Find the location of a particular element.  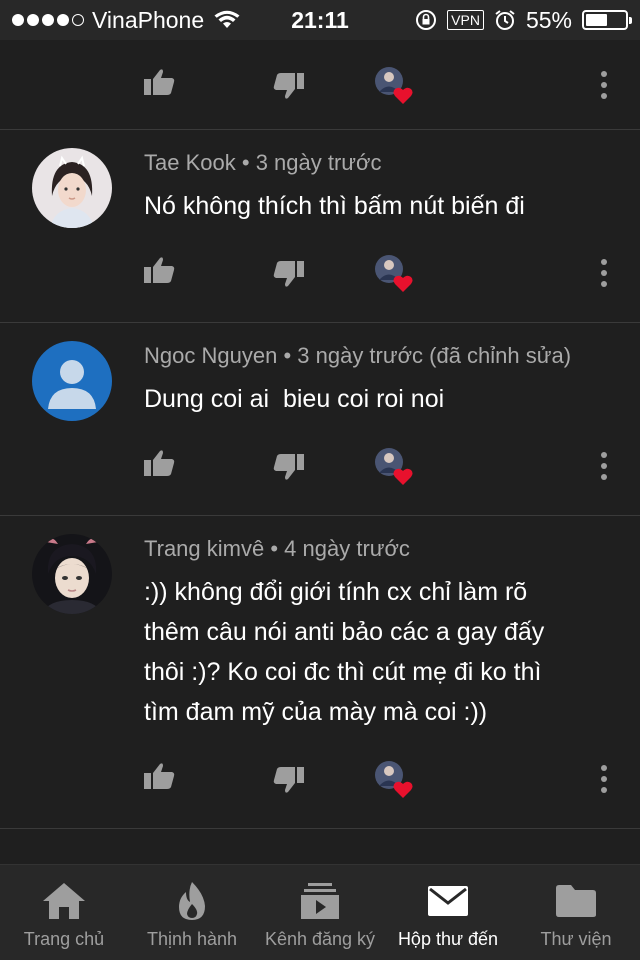

signal-strength-icon is located at coordinates (48, 20).